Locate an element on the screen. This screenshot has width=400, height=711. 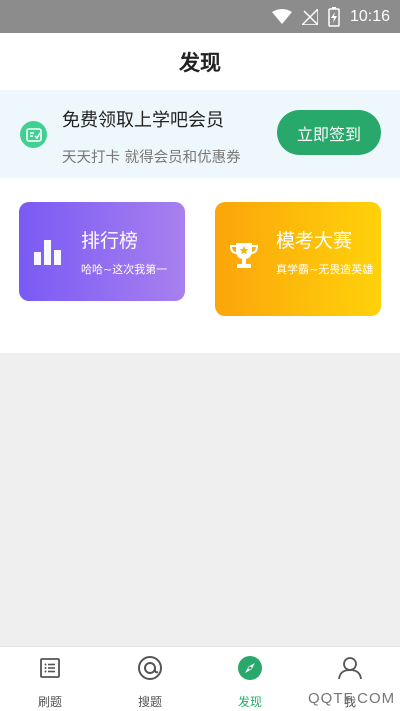
trophy-icon is located at coordinates (244, 255).